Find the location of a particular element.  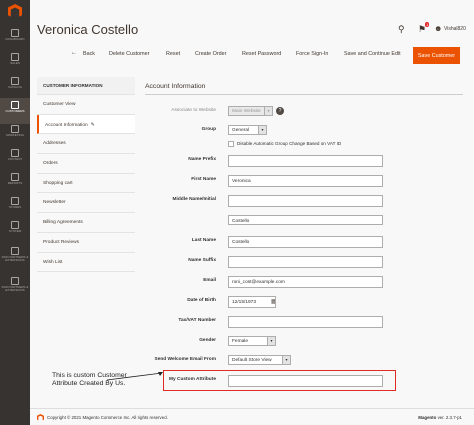

user-icon: ☻ is located at coordinates (438, 28).